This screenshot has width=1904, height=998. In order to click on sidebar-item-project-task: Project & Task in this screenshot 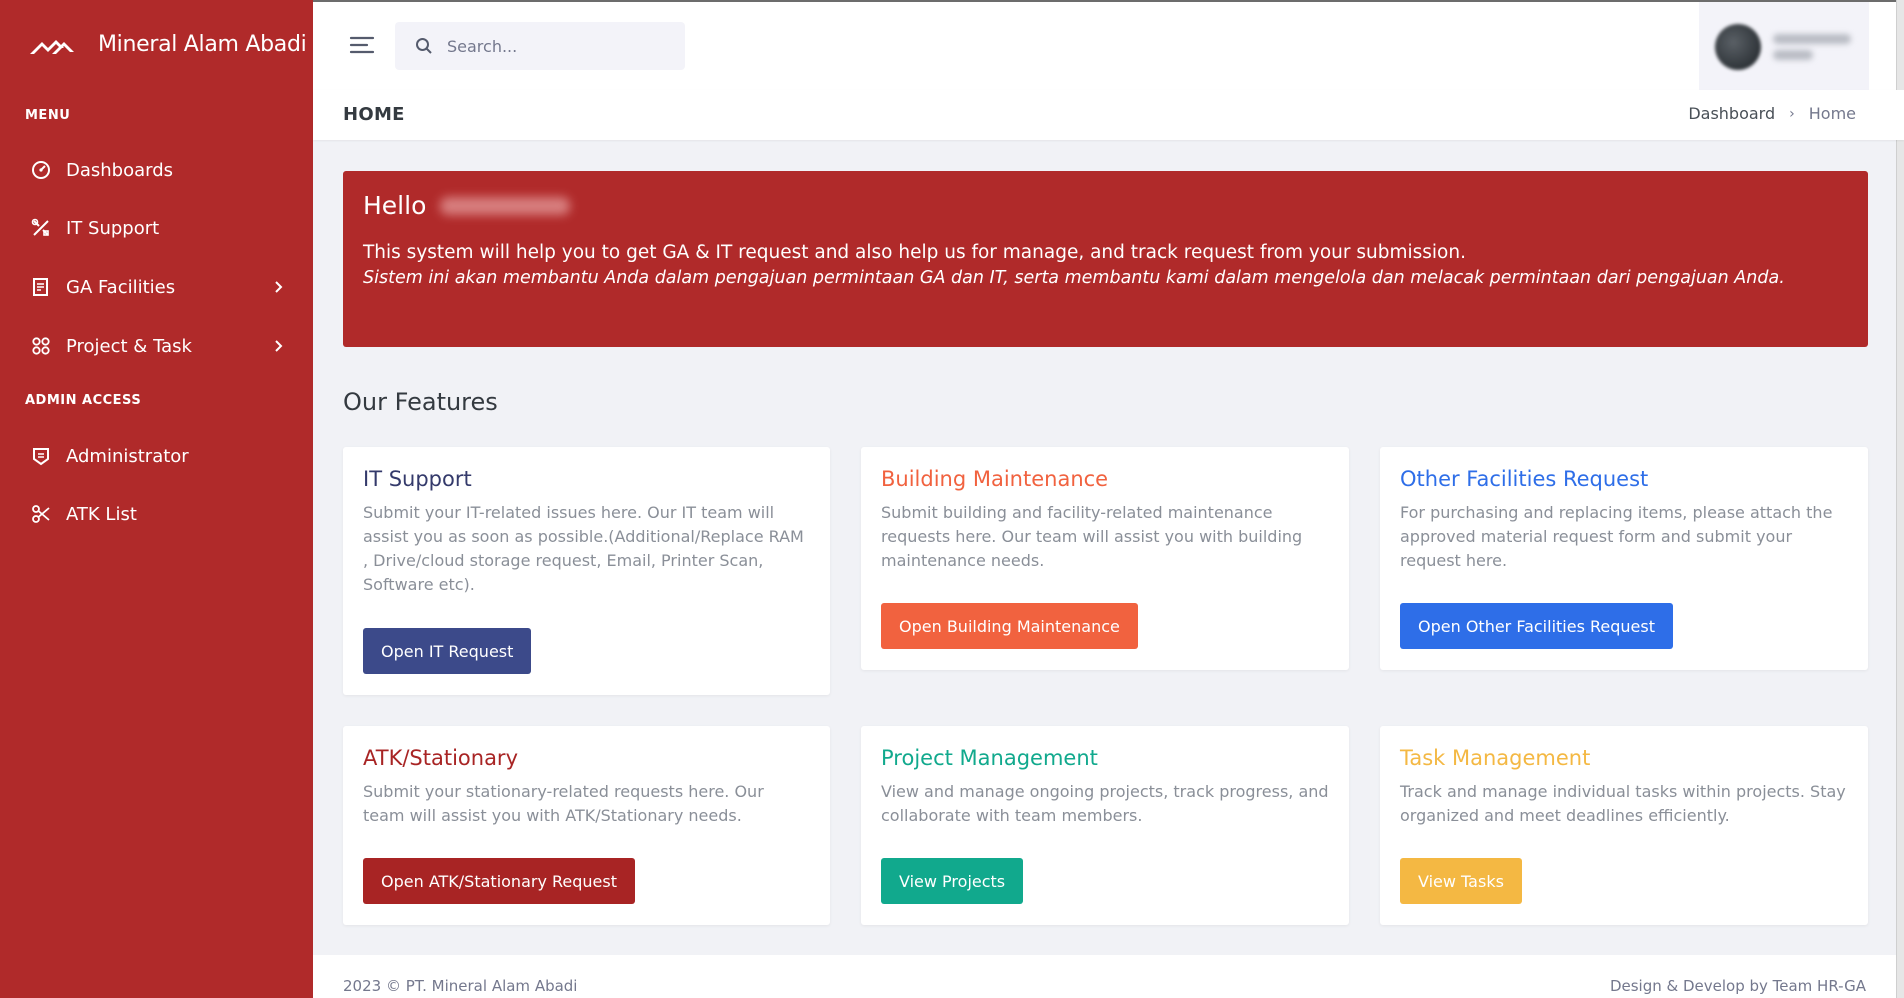, I will do `click(156, 346)`.